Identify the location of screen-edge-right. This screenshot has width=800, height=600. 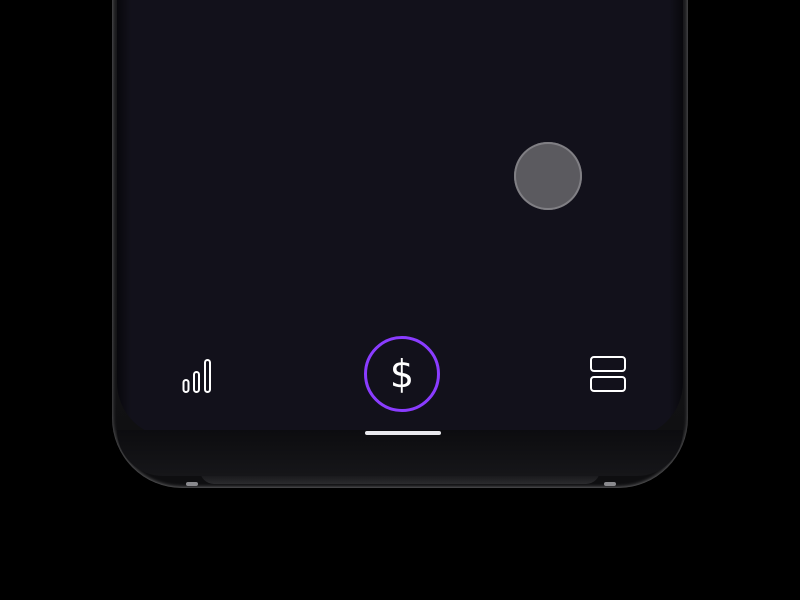
(676, 219).